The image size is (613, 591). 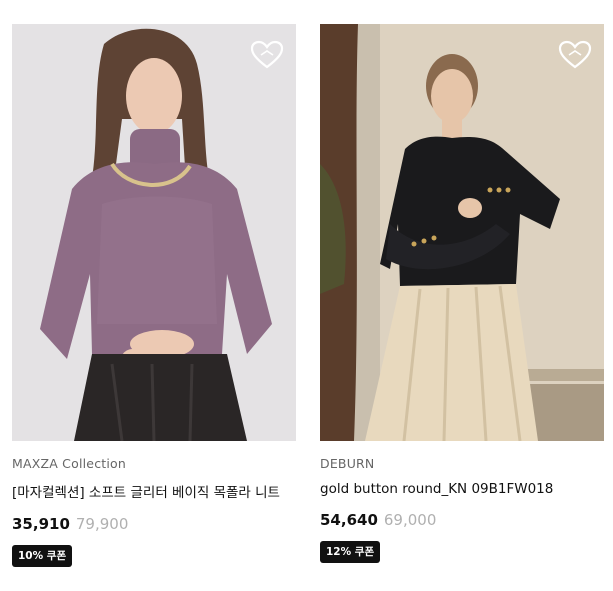 What do you see at coordinates (410, 520) in the screenshot?
I see `original-price: 69,000` at bounding box center [410, 520].